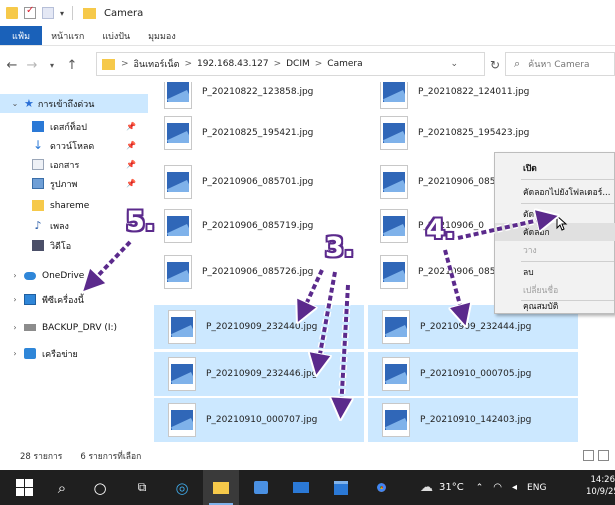  Describe the element at coordinates (12, 65) in the screenshot. I see `back-button: ←` at that location.